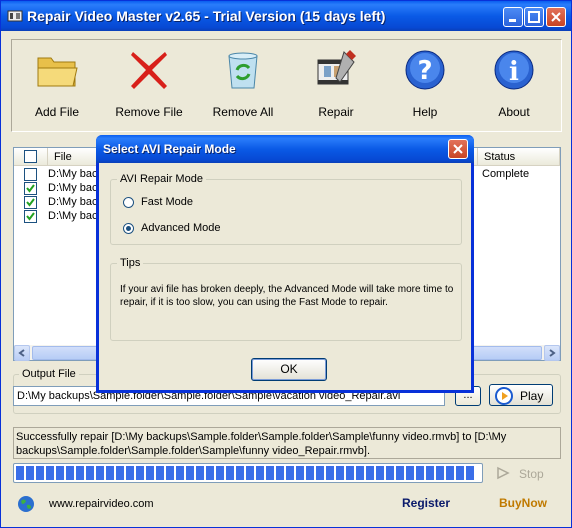 The height and width of the screenshot is (528, 572). Describe the element at coordinates (513, 17) in the screenshot. I see `minimize-button` at that location.